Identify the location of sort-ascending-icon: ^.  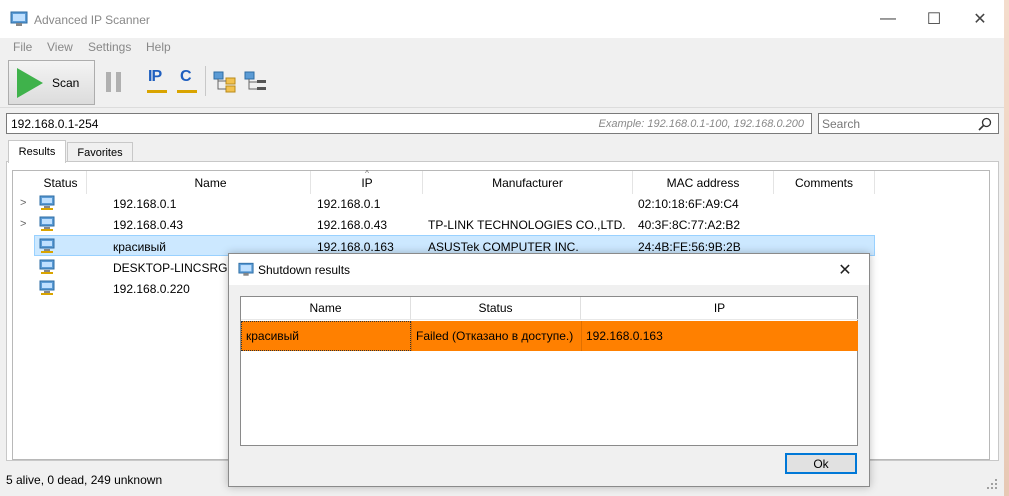
(367, 173).